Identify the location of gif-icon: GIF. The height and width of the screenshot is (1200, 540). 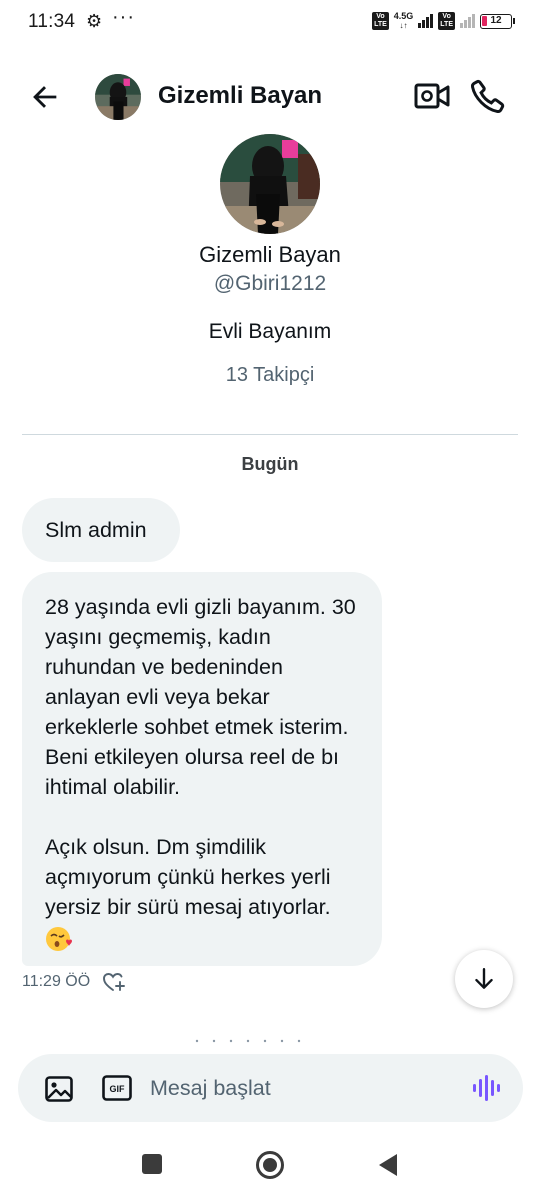
(117, 1088).